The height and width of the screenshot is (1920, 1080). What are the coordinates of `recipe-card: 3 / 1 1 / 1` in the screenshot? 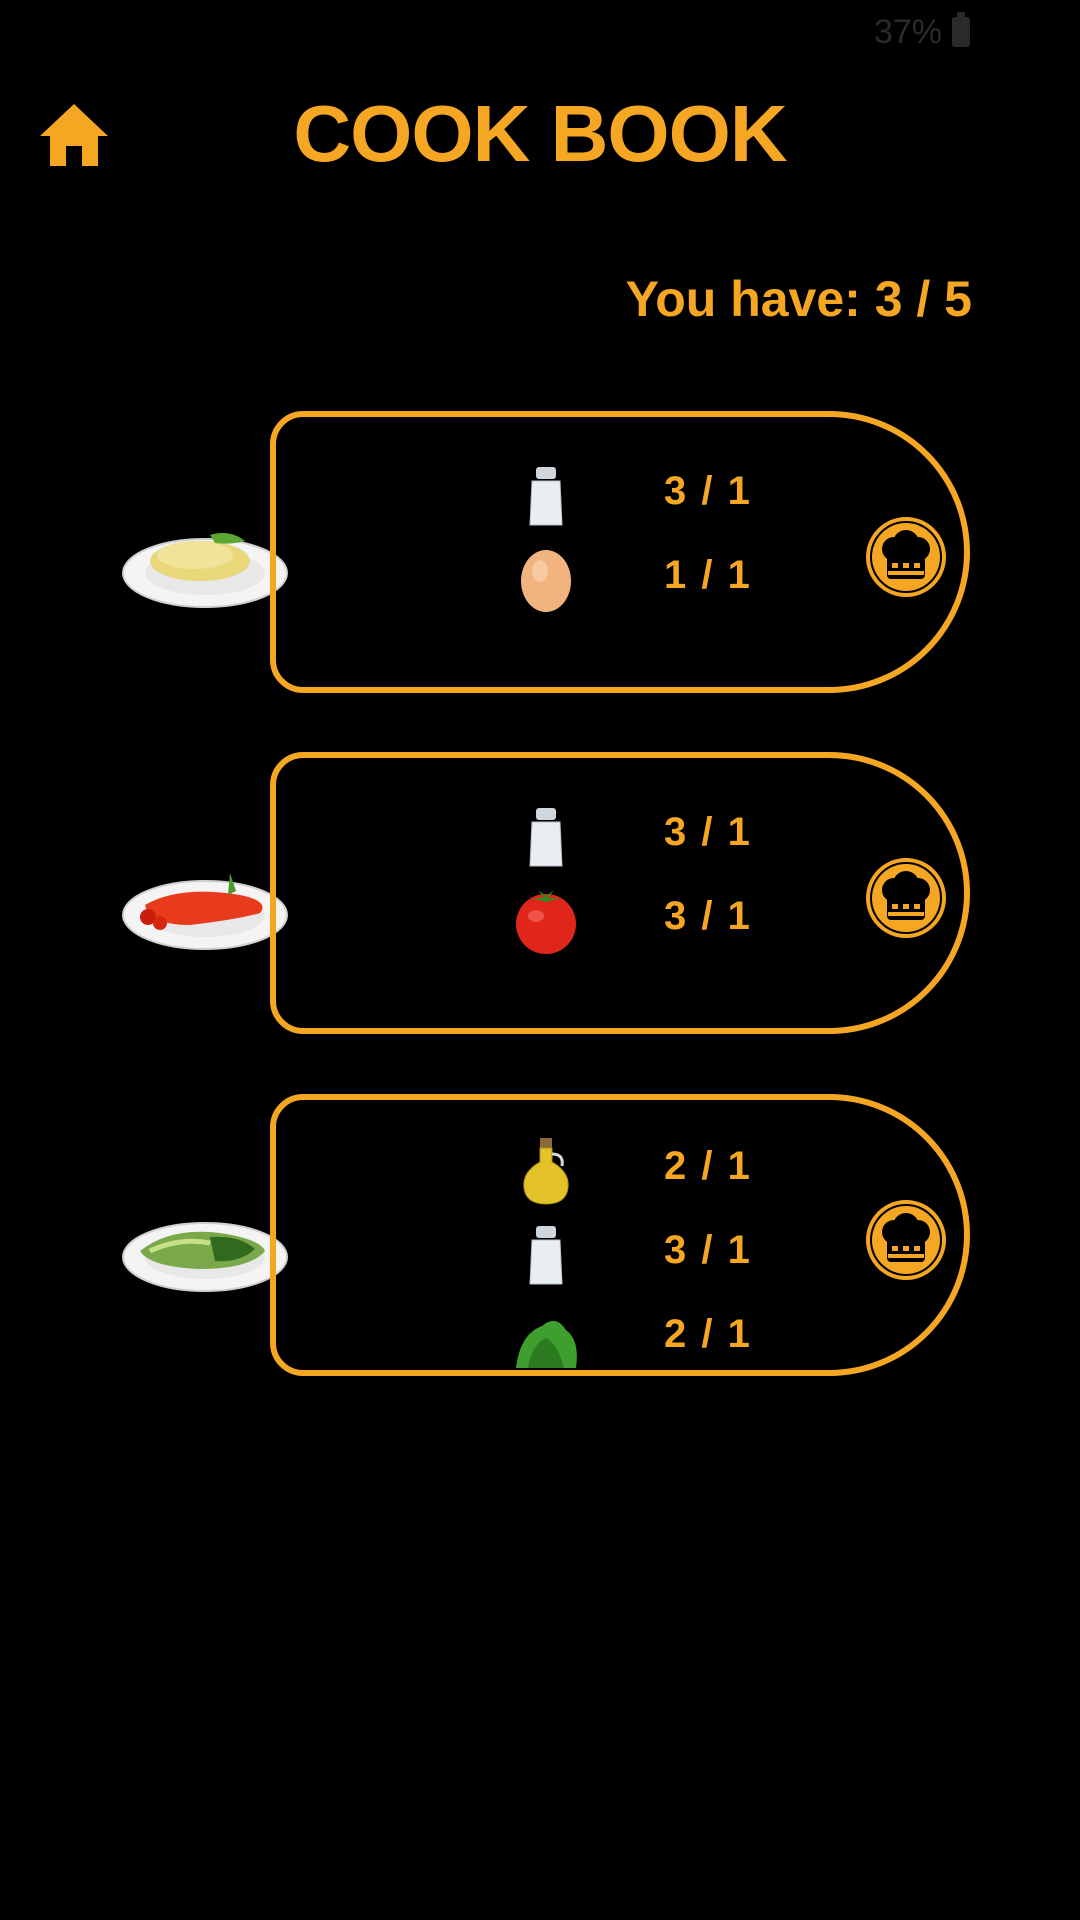 It's located at (620, 552).